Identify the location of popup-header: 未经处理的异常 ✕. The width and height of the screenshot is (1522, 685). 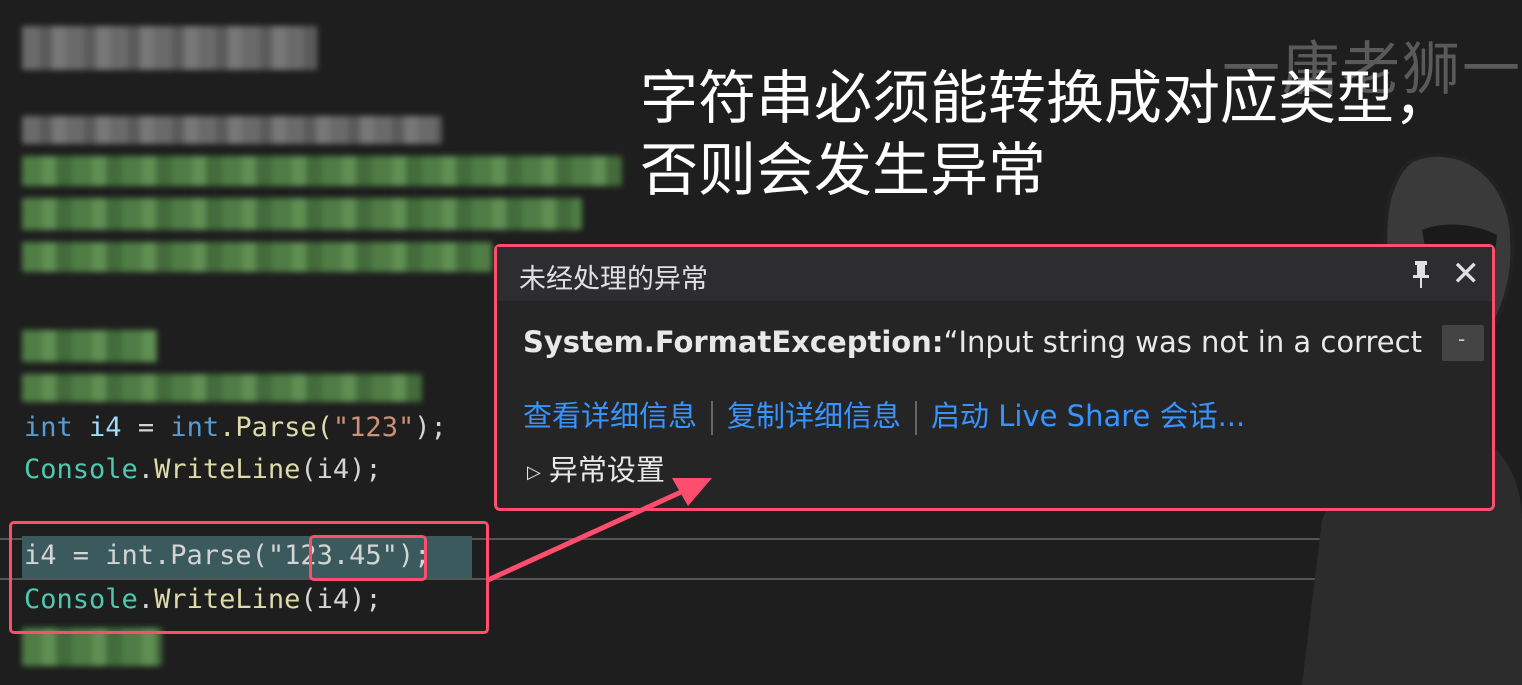
(994, 274).